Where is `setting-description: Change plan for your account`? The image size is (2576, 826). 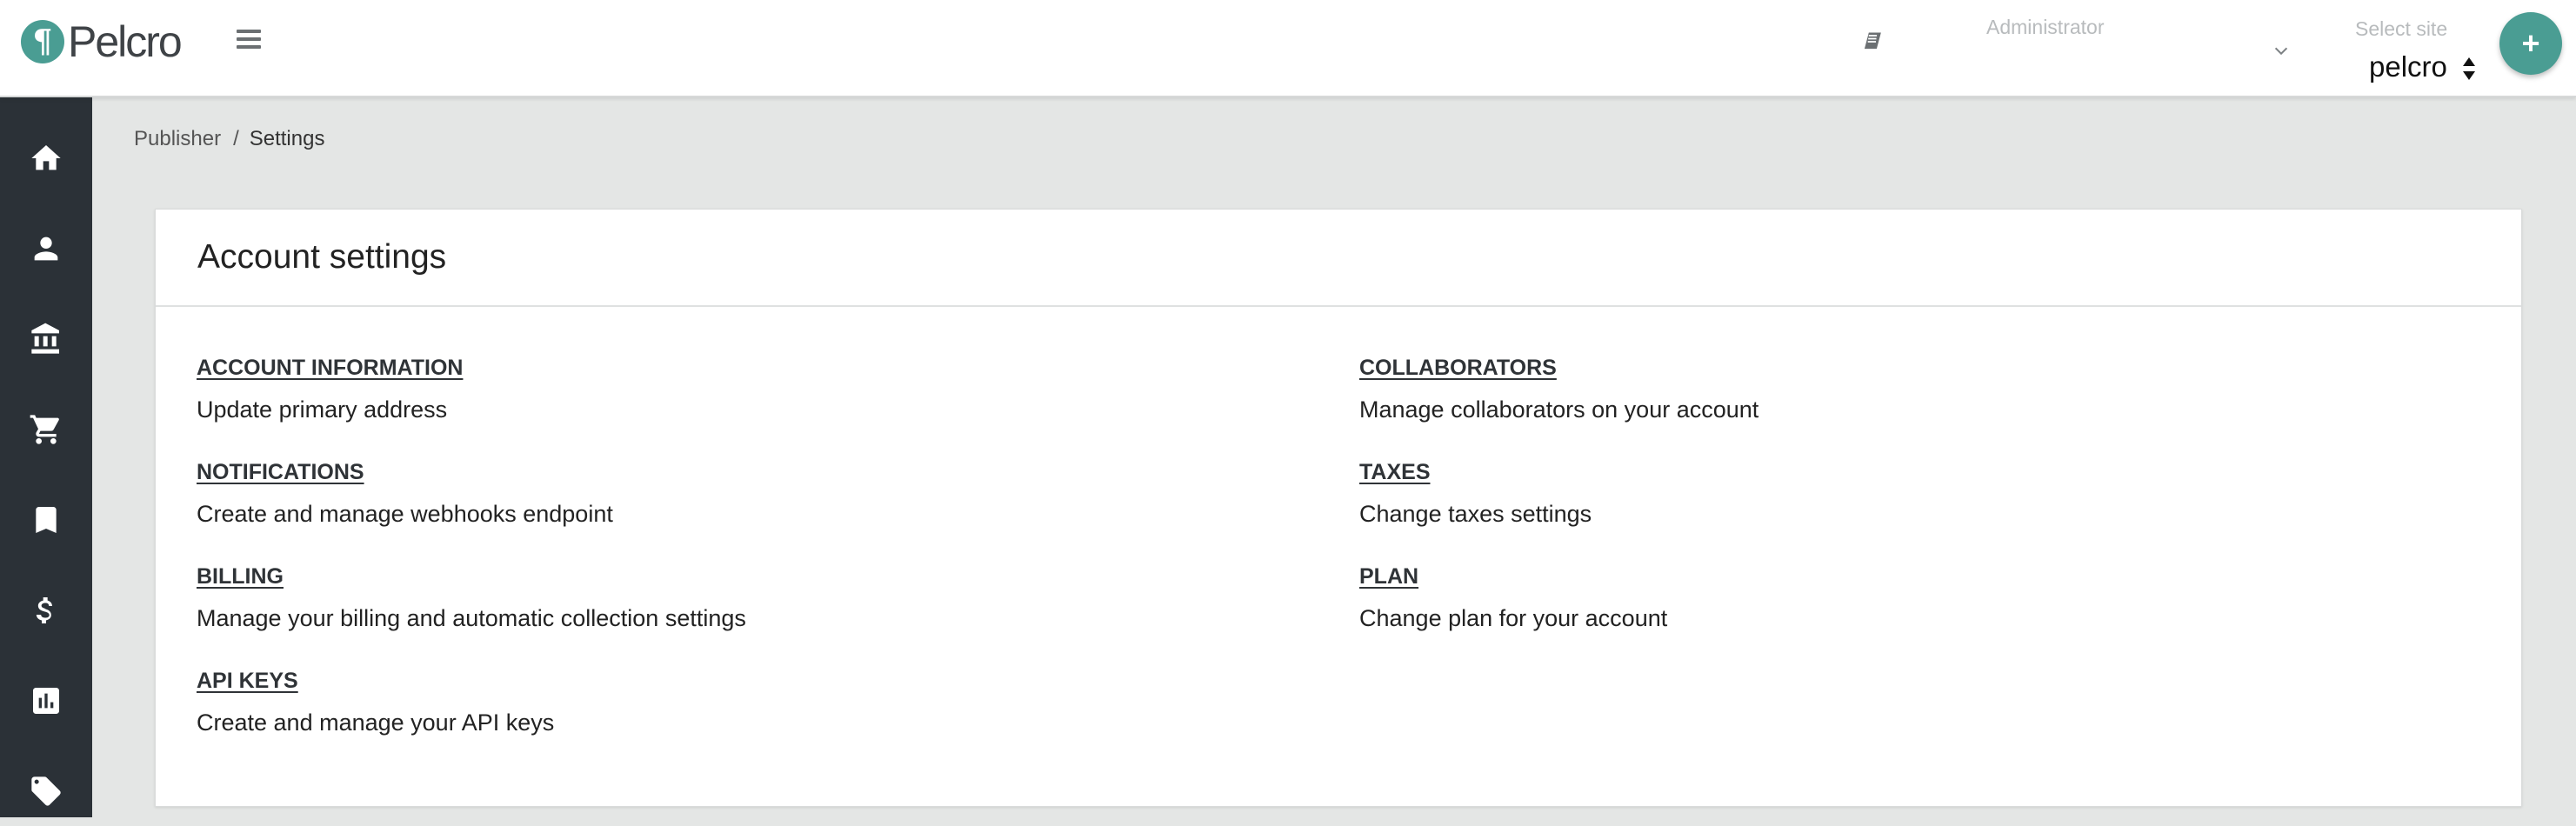 setting-description: Change plan for your account is located at coordinates (1513, 618).